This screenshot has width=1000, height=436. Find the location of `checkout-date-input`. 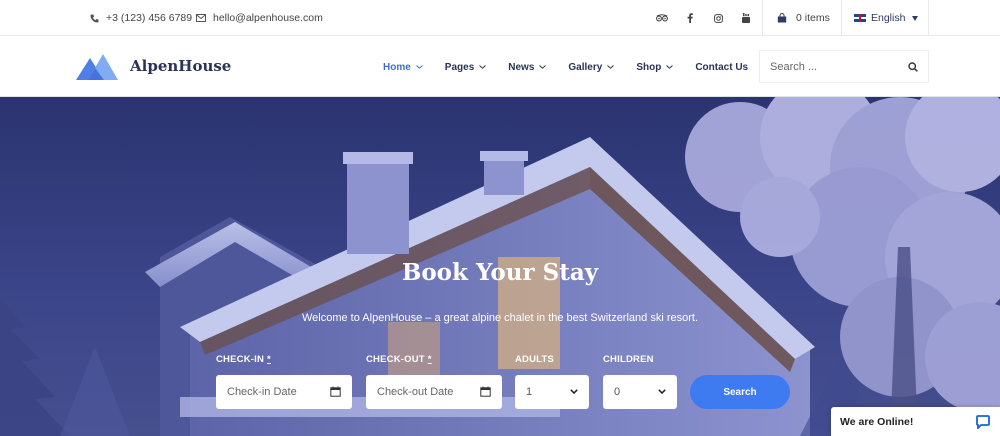

checkout-date-input is located at coordinates (422, 392).